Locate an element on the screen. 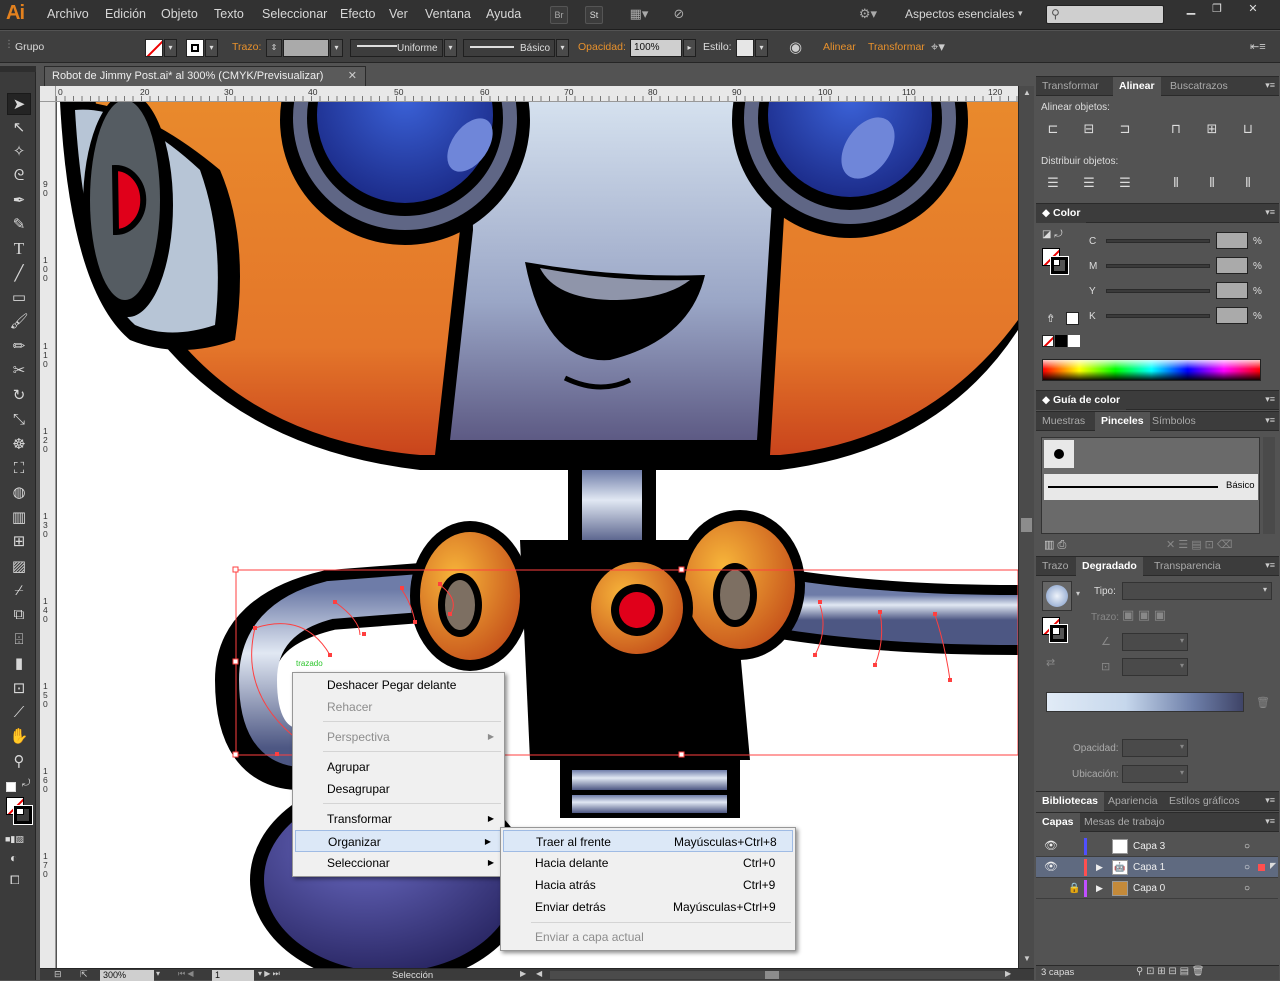  status-menu-icon: ▶ is located at coordinates (523, 973).